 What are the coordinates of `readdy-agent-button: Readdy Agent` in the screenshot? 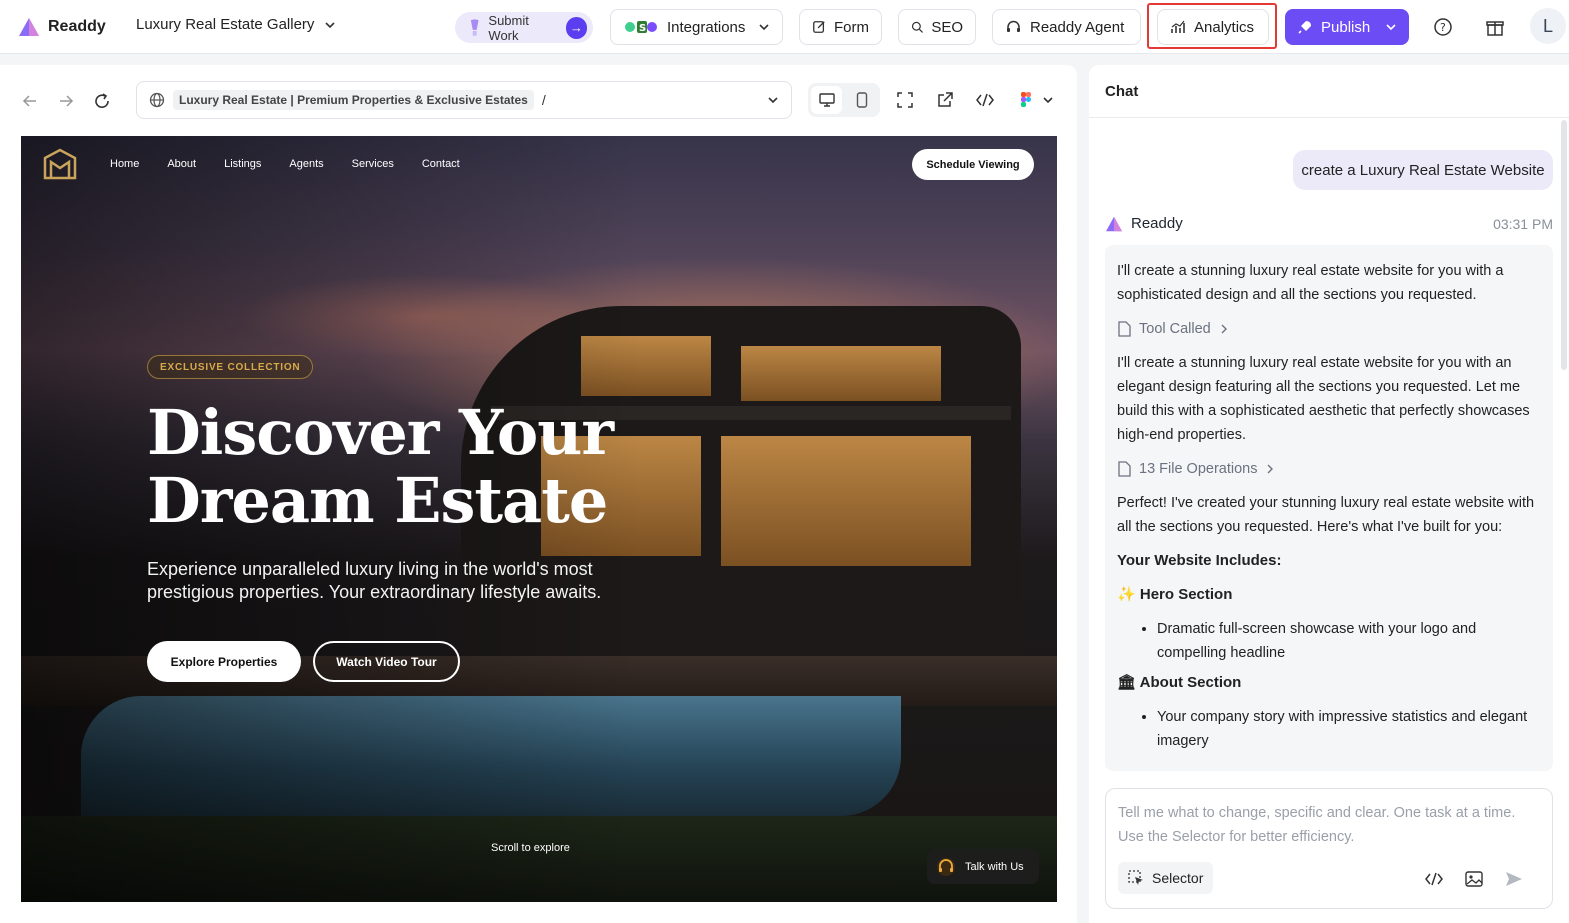 It's located at (1066, 27).